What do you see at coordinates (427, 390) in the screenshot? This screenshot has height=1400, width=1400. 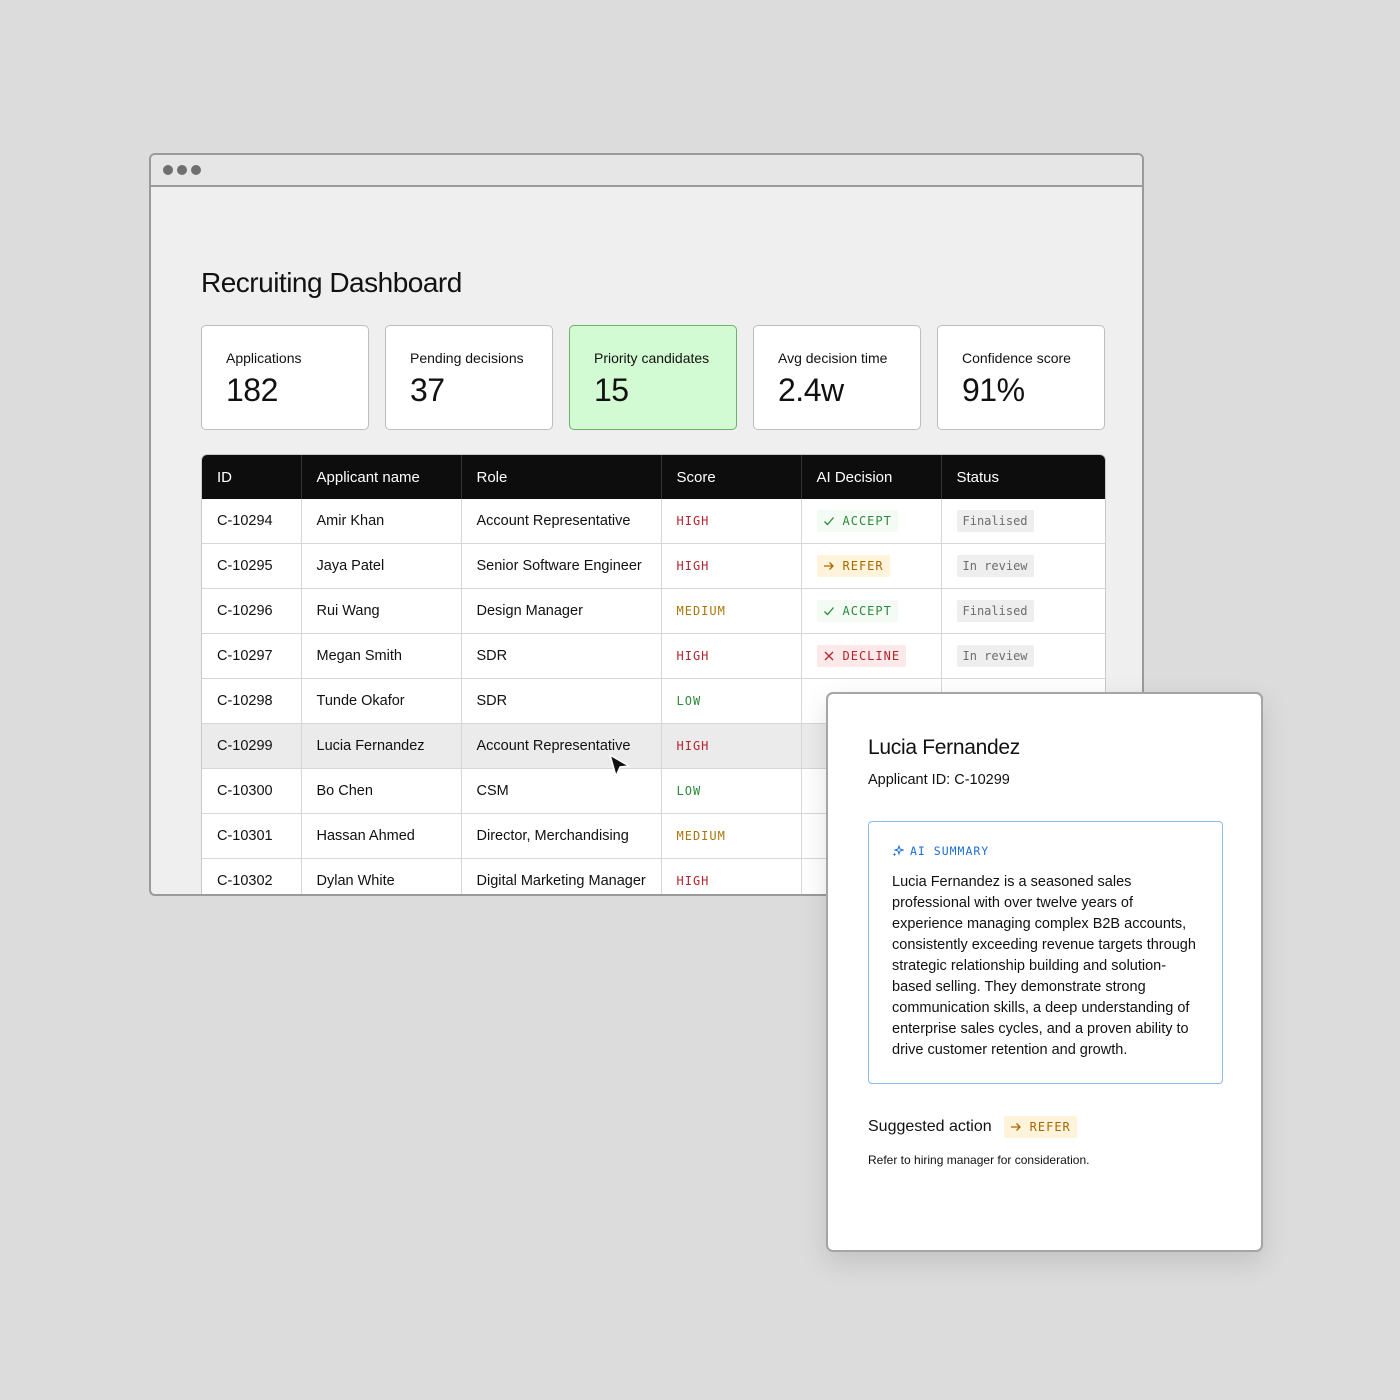 I see `kpi-value: 37` at bounding box center [427, 390].